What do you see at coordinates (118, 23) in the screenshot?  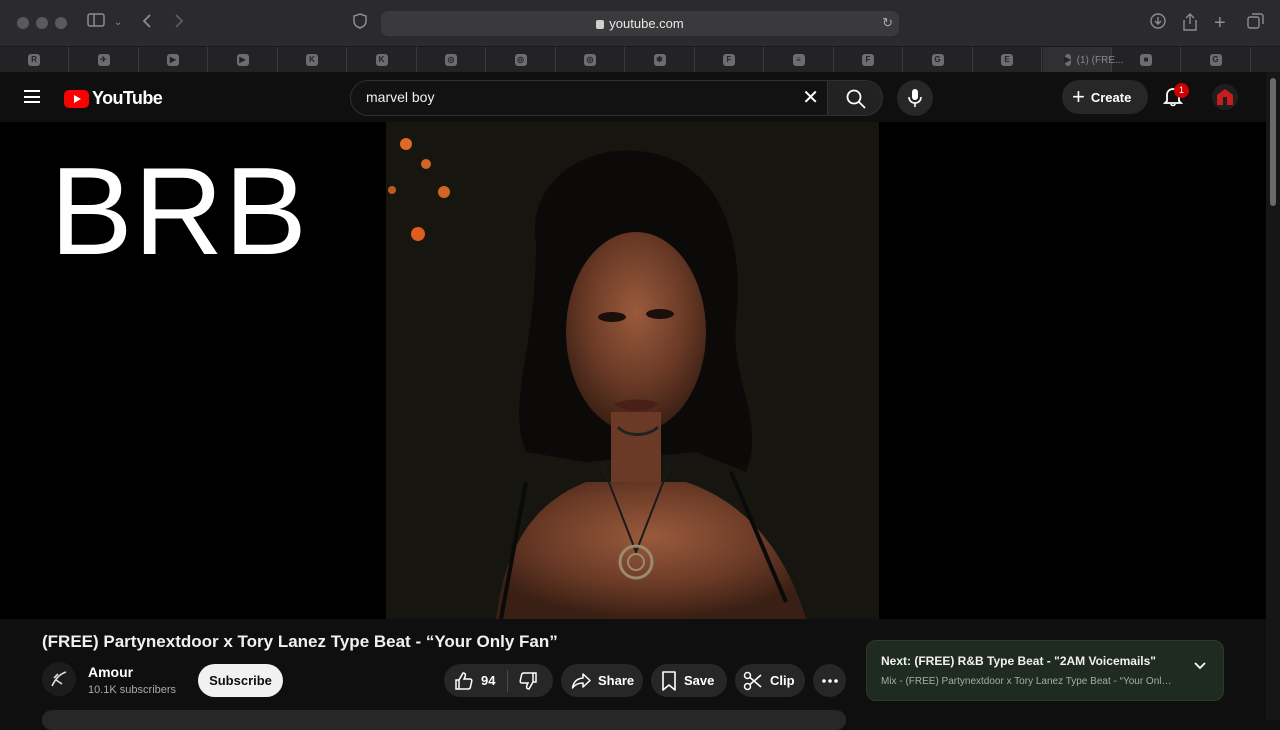 I see `chevron-down-icon: ⌄` at bounding box center [118, 23].